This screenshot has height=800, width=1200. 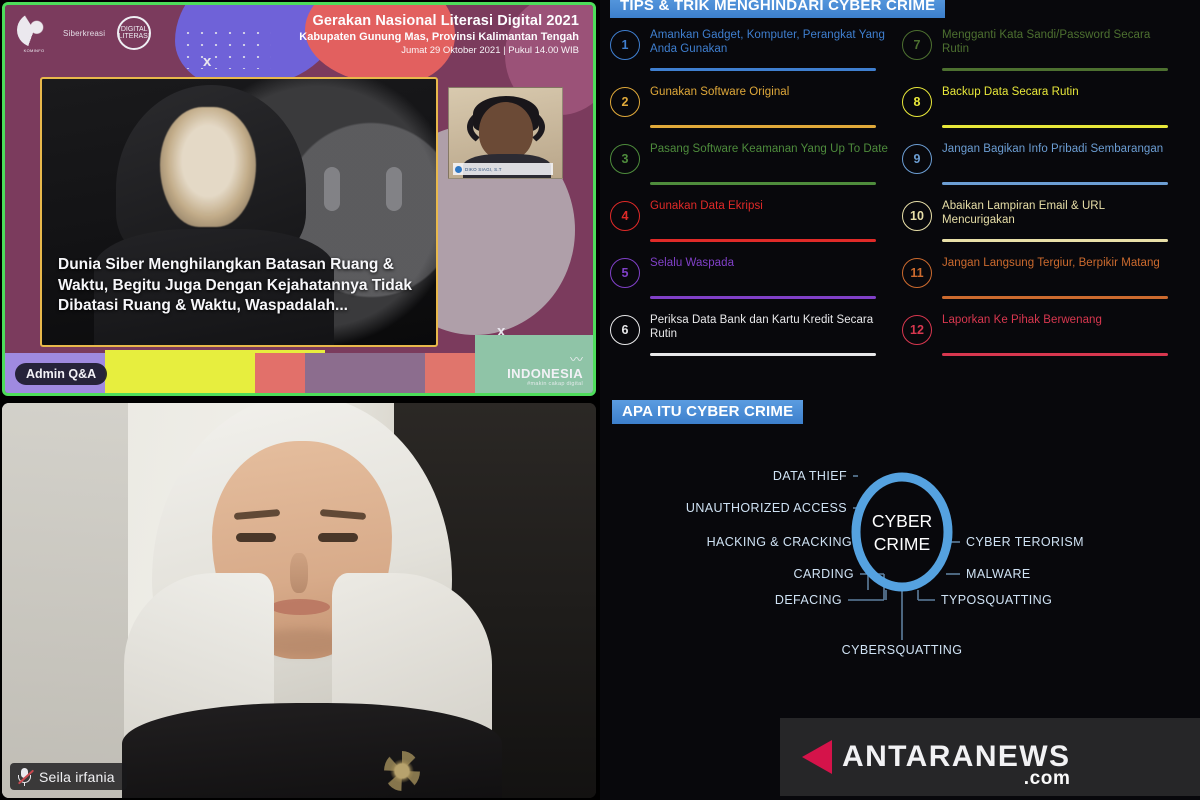 What do you see at coordinates (625, 159) in the screenshot?
I see `tip-number-badge: 3` at bounding box center [625, 159].